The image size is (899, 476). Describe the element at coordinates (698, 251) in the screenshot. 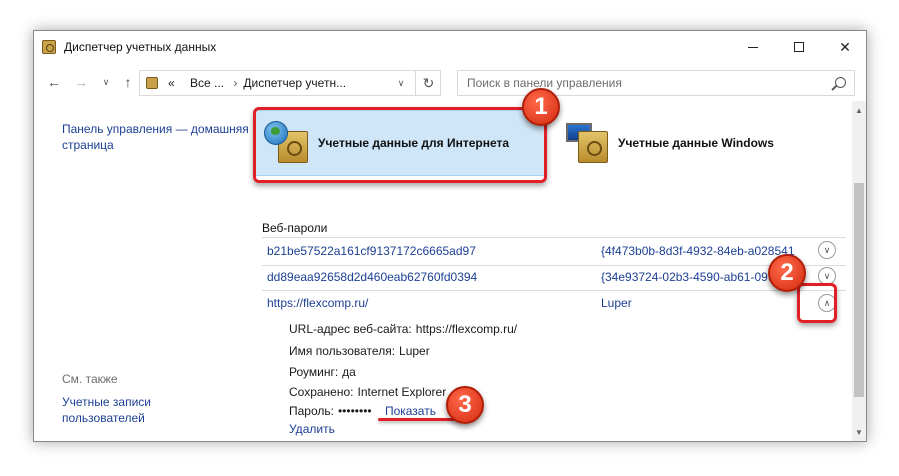

I see `credential-user: {4f473b0b-8d3f-4932-84eb-a028541` at that location.